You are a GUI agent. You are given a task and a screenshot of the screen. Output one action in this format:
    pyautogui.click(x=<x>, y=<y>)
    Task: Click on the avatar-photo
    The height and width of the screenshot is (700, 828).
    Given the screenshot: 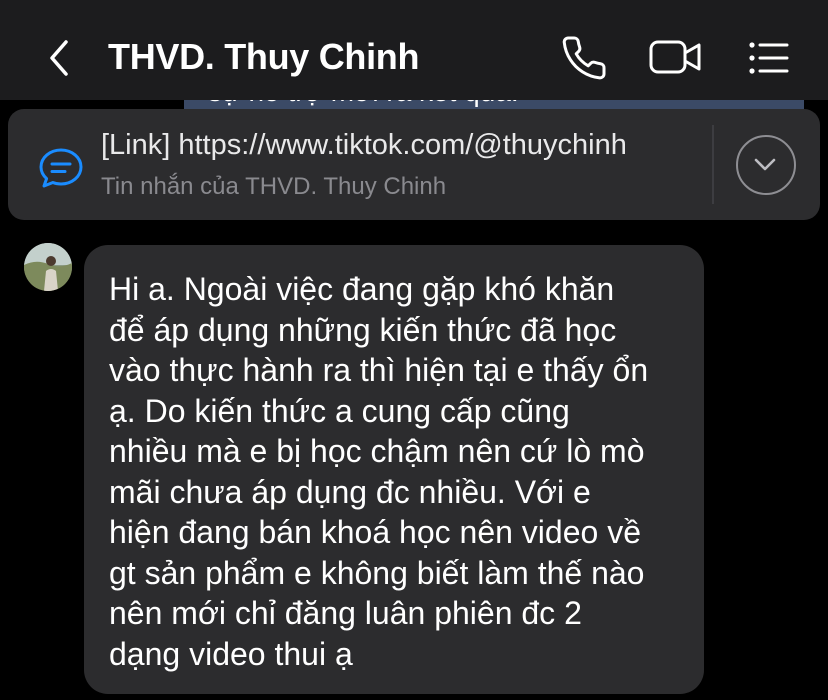 What is the action you would take?
    pyautogui.click(x=48, y=267)
    